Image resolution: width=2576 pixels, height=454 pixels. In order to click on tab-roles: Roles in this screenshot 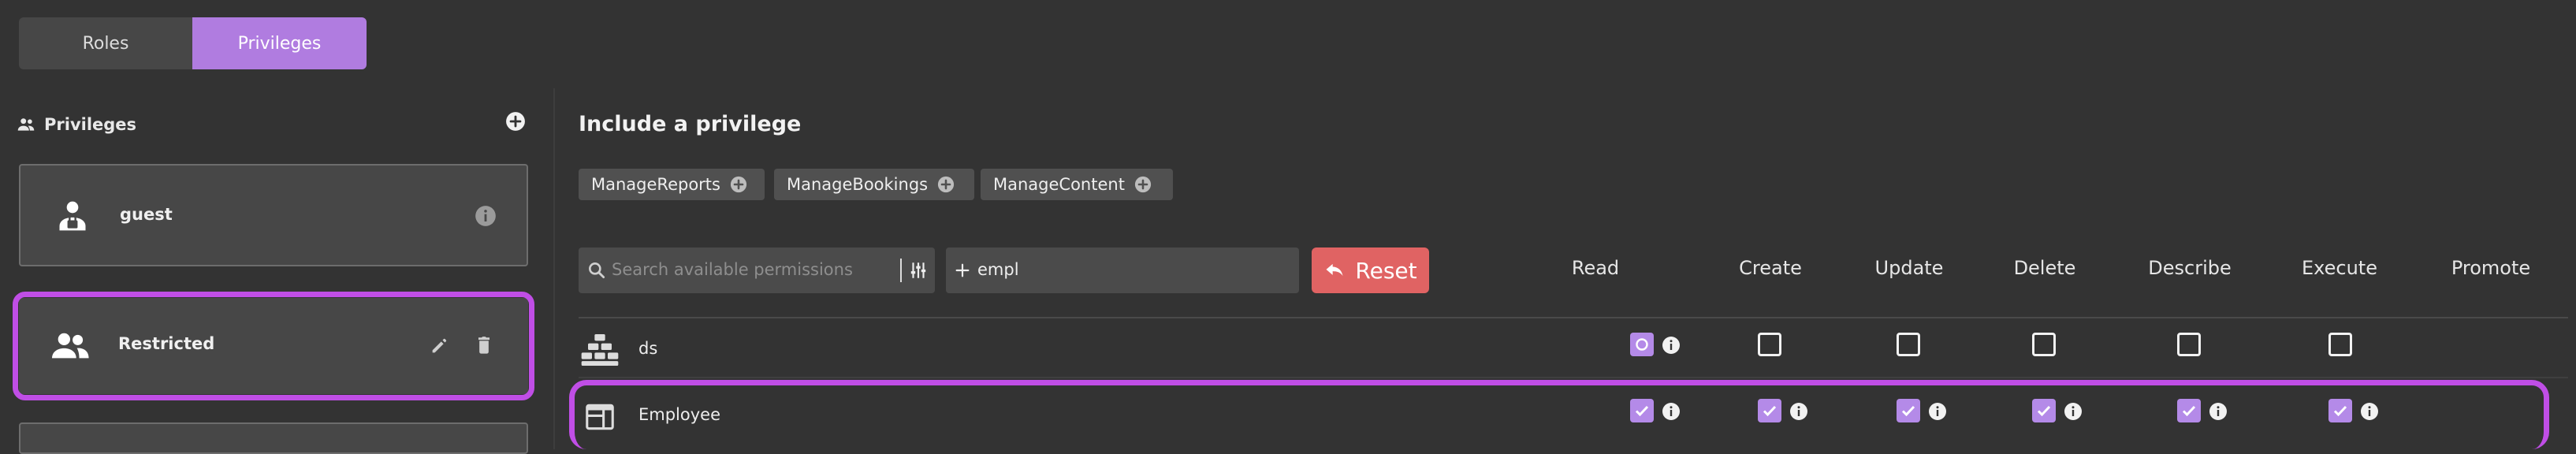, I will do `click(105, 43)`.